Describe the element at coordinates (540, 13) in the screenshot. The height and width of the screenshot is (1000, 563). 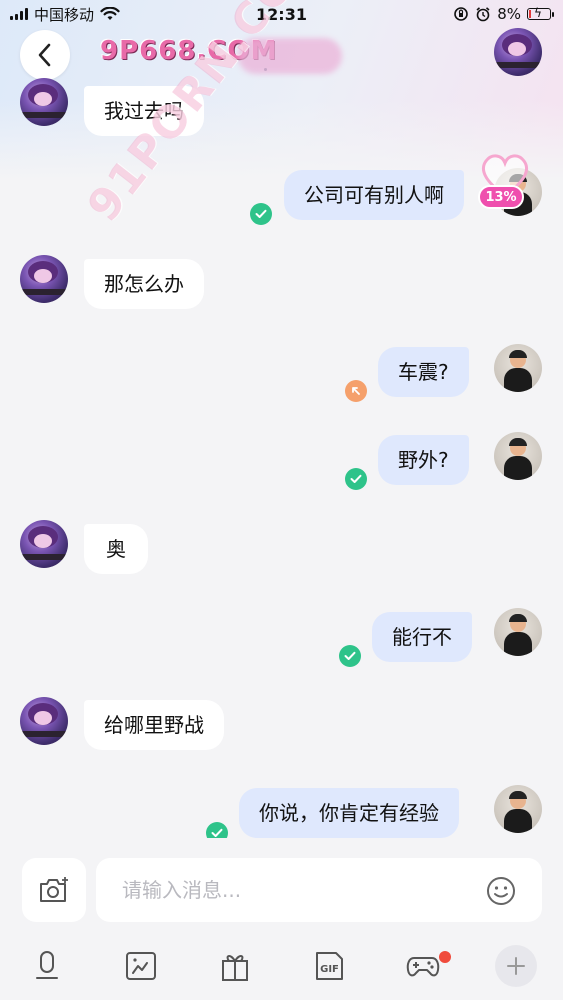
I see `battery-icon: ϟ` at that location.